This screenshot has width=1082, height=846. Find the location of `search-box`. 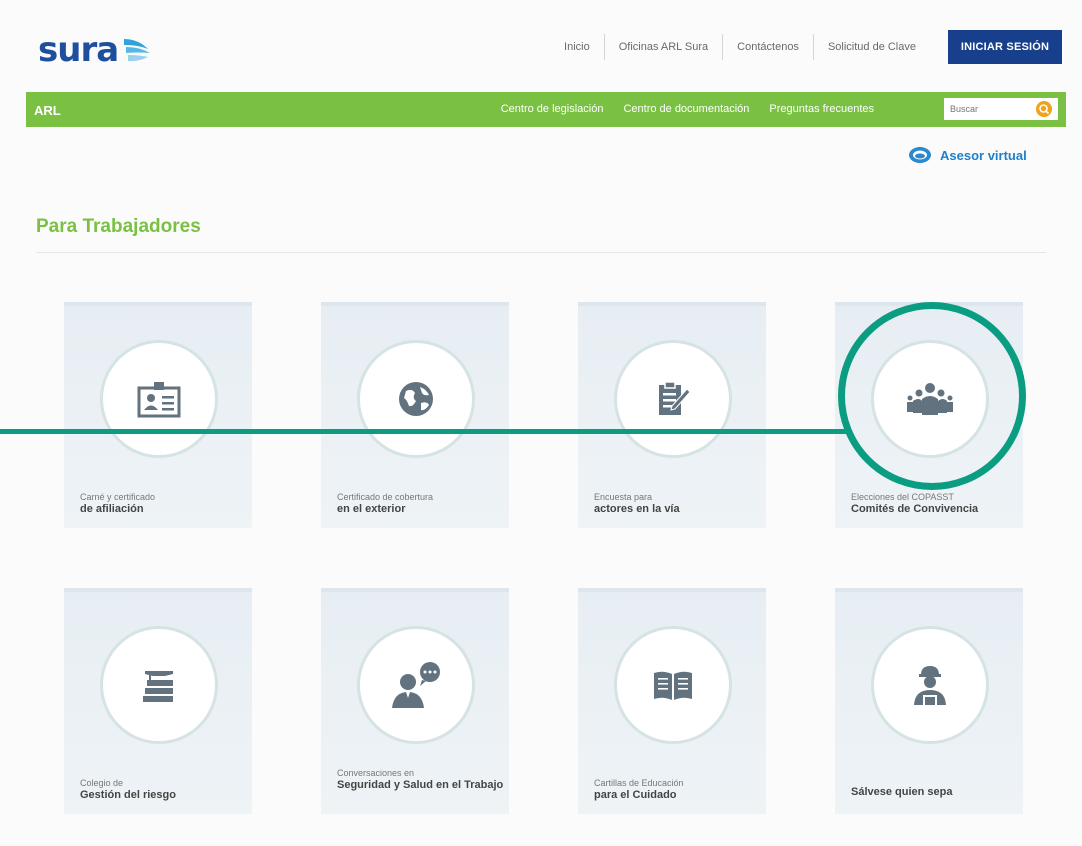

search-box is located at coordinates (1001, 109).